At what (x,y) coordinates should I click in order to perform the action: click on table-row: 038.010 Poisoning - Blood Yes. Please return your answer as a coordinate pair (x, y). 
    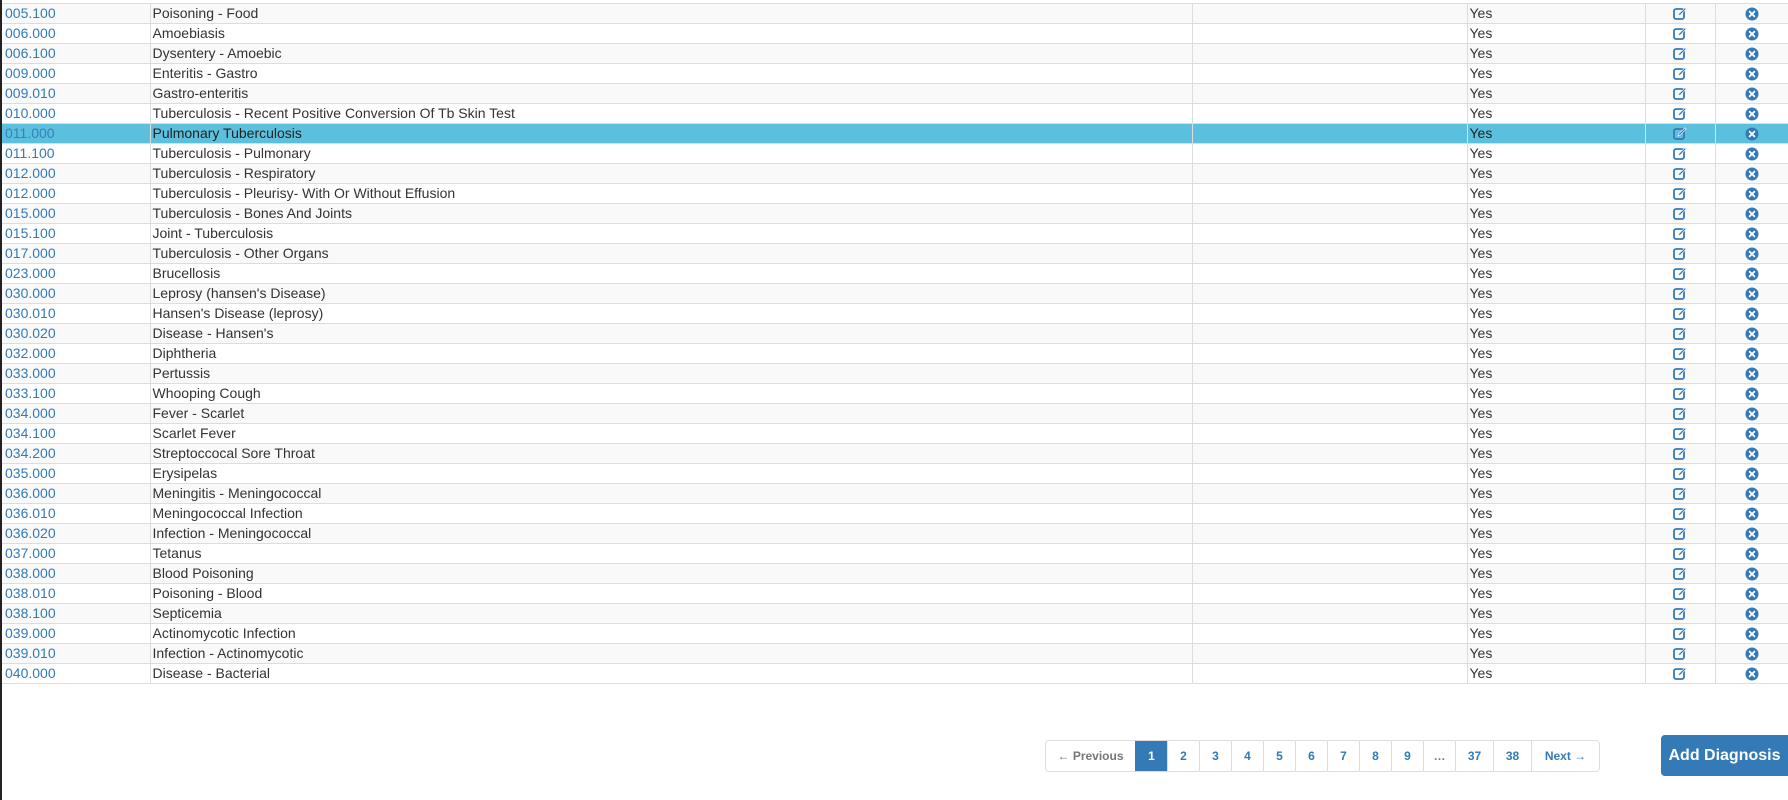
    Looking at the image, I should click on (895, 593).